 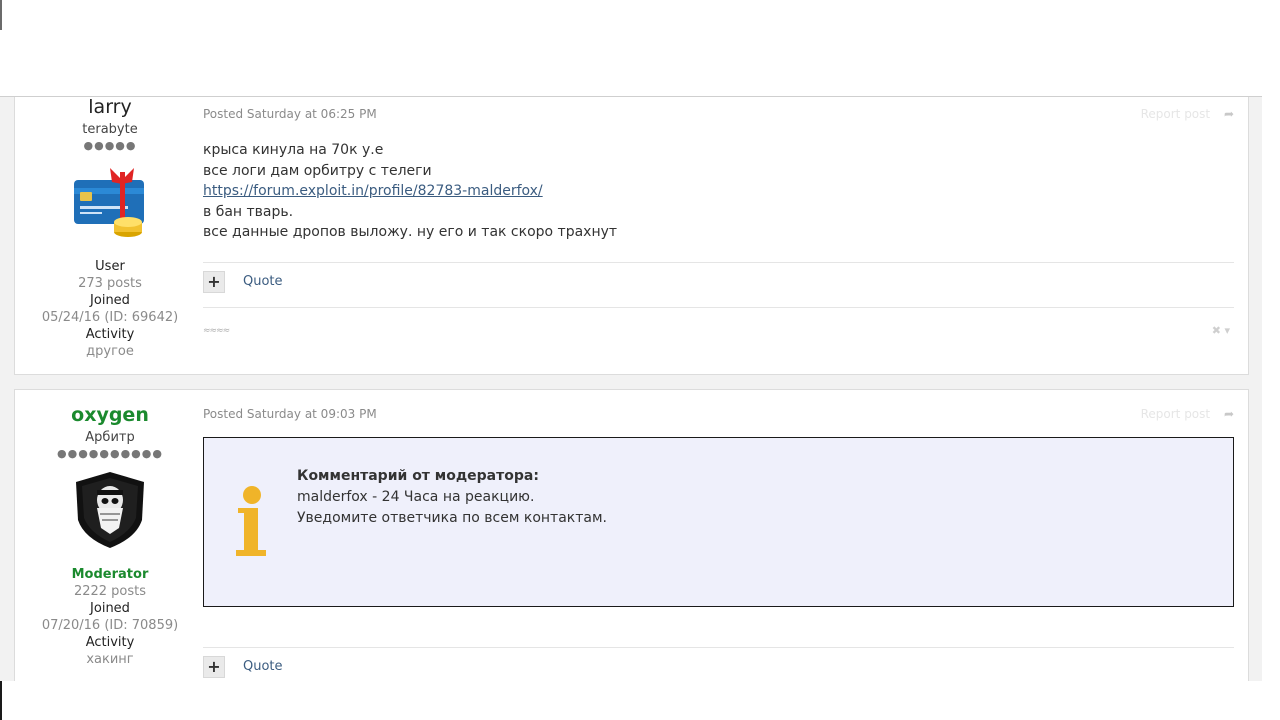 I want to click on moderator-comment-heading: Комментарий от модератора:, so click(x=418, y=476).